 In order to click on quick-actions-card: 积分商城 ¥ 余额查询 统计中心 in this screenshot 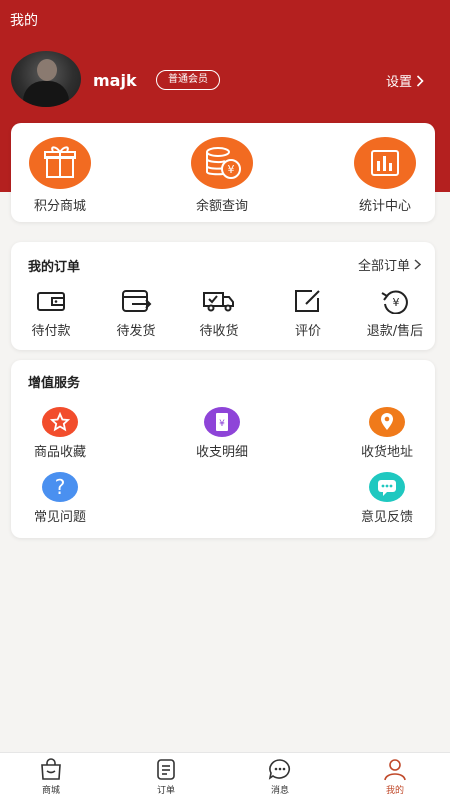, I will do `click(223, 172)`.